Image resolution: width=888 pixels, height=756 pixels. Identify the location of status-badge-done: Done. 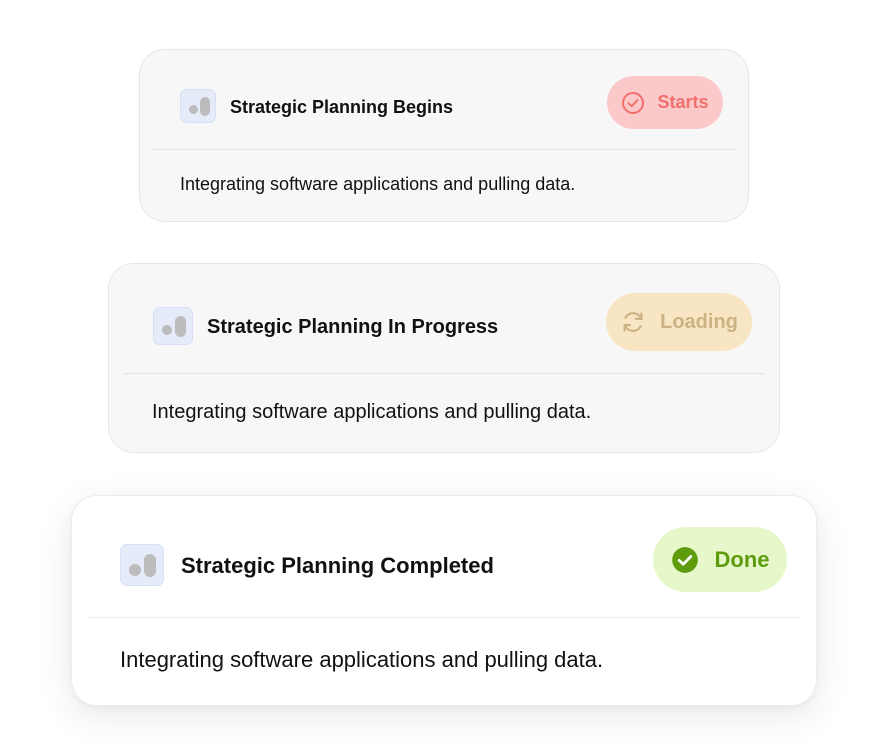
(720, 559).